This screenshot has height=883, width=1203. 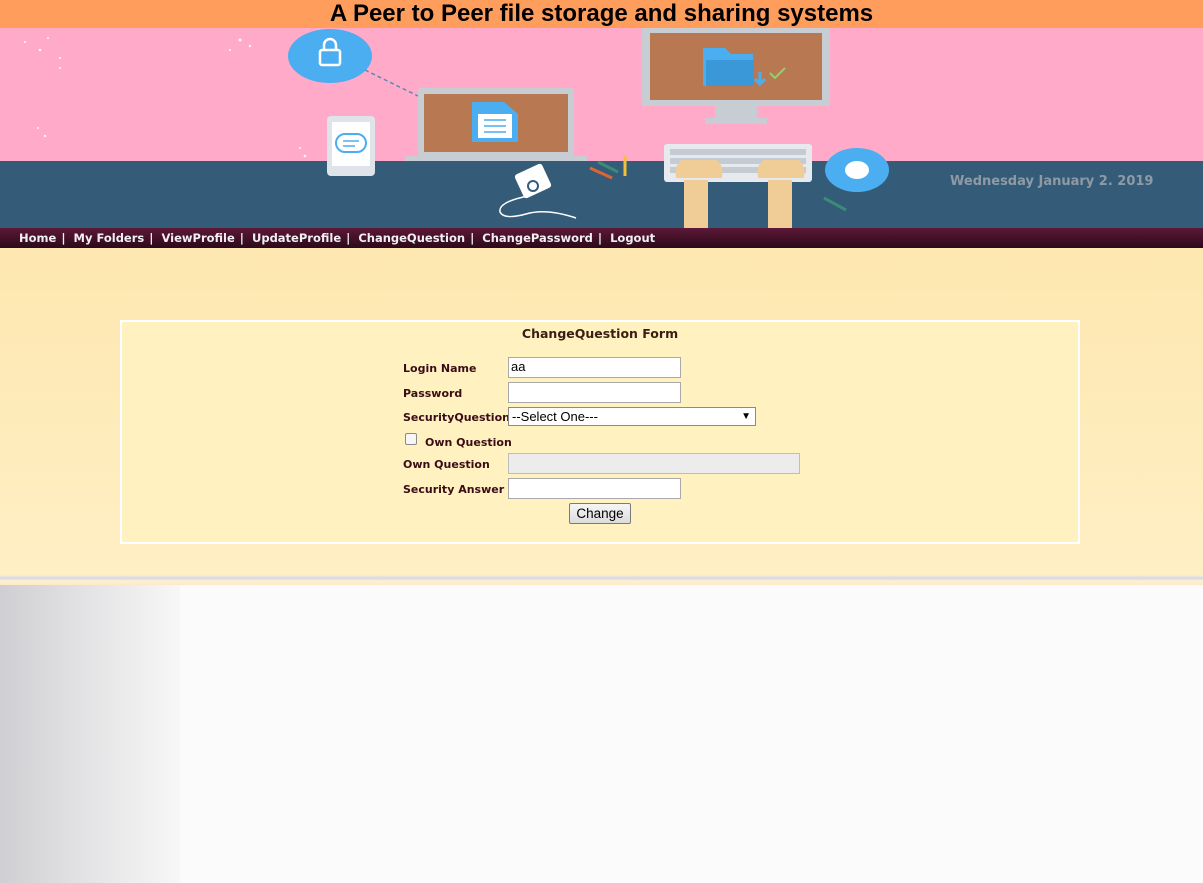 I want to click on security-question-selected: --Select One---, so click(x=555, y=416).